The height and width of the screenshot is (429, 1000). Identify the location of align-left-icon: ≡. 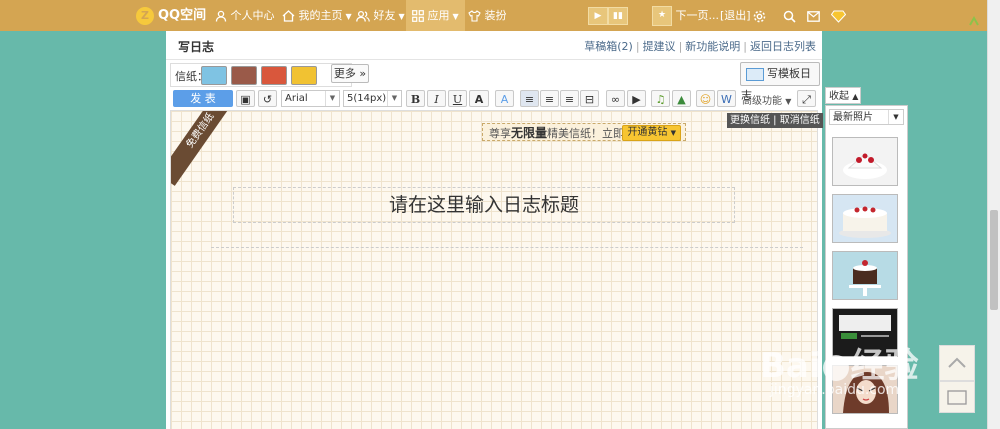
(529, 98).